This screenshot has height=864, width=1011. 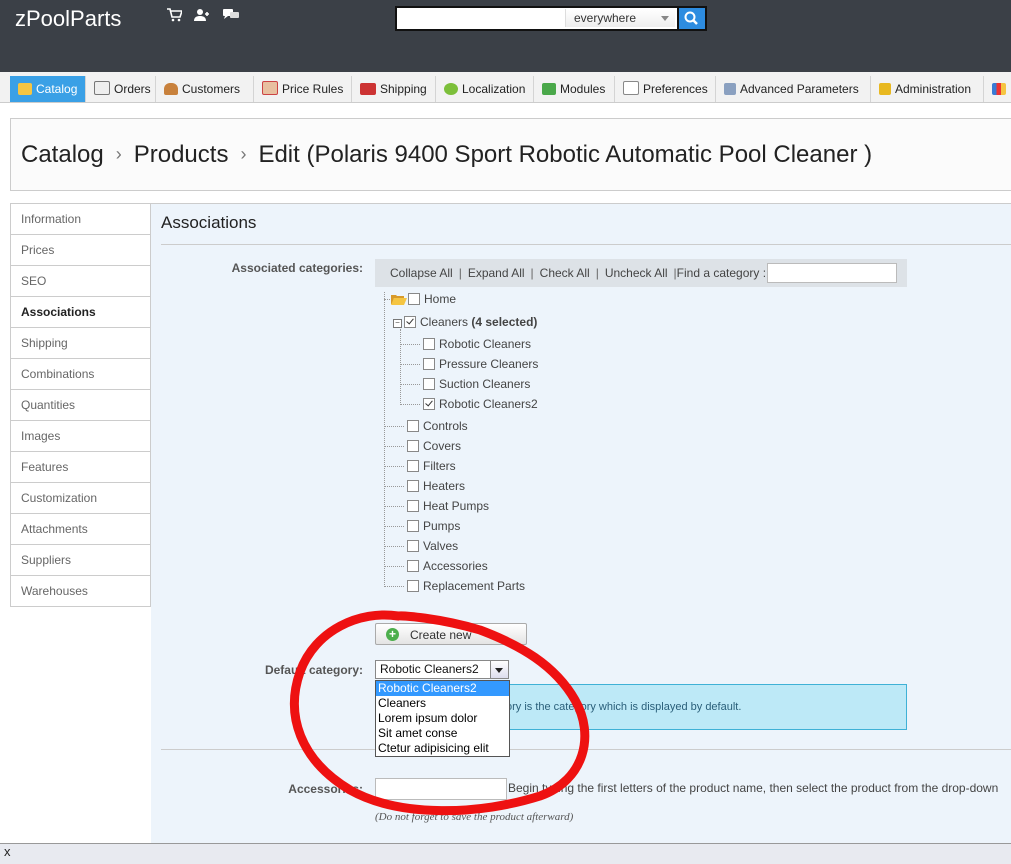 I want to click on default-category-select: Robotic Cleaners2, so click(x=442, y=669).